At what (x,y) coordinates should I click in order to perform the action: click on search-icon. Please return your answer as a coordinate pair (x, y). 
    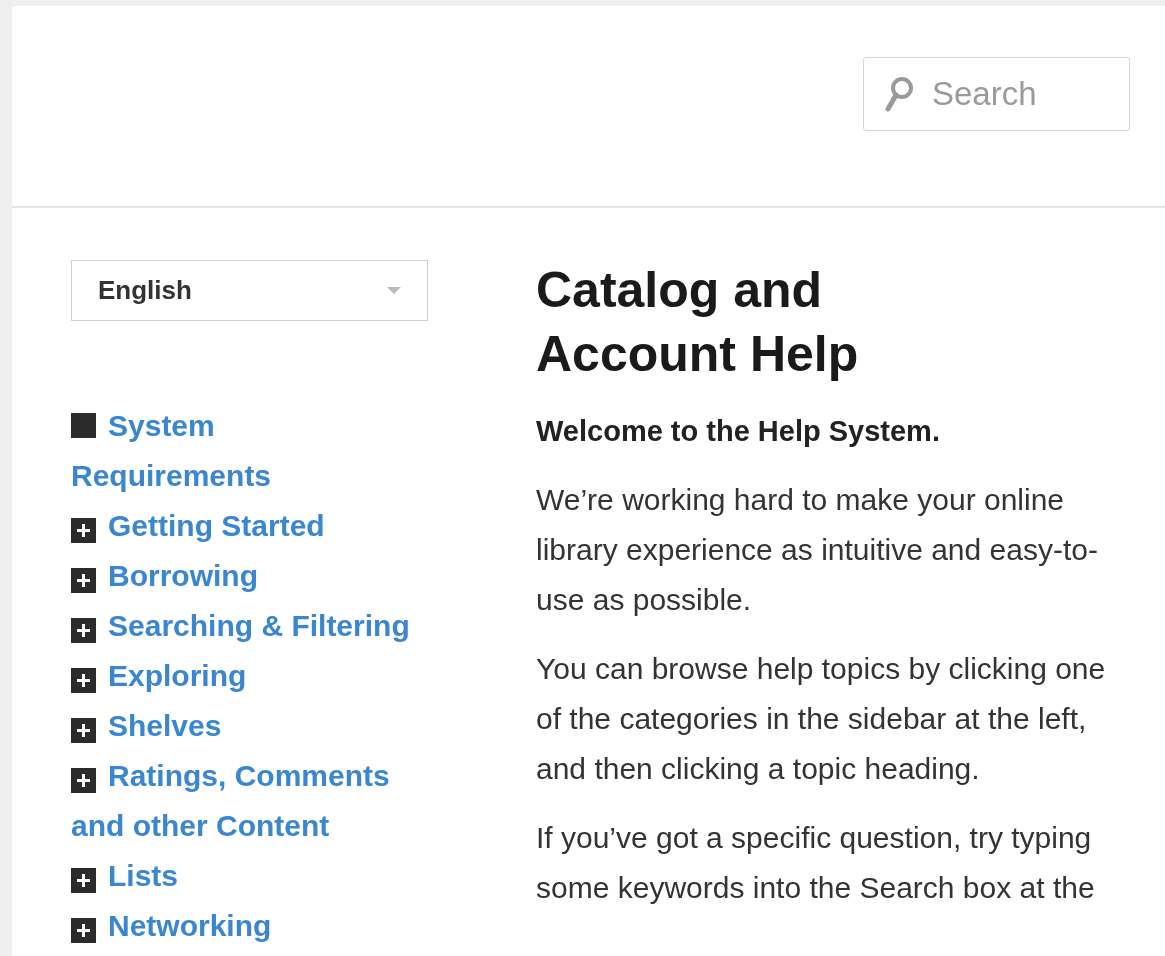
    Looking at the image, I should click on (899, 94).